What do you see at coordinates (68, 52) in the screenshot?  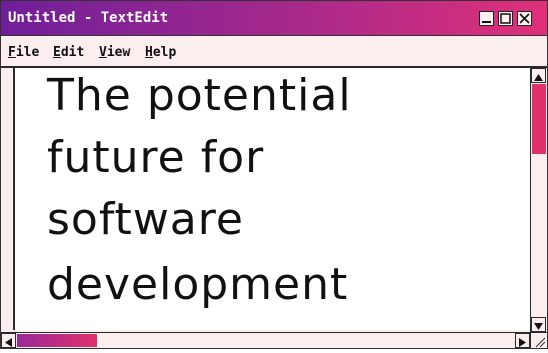 I see `menu-edit: Edit` at bounding box center [68, 52].